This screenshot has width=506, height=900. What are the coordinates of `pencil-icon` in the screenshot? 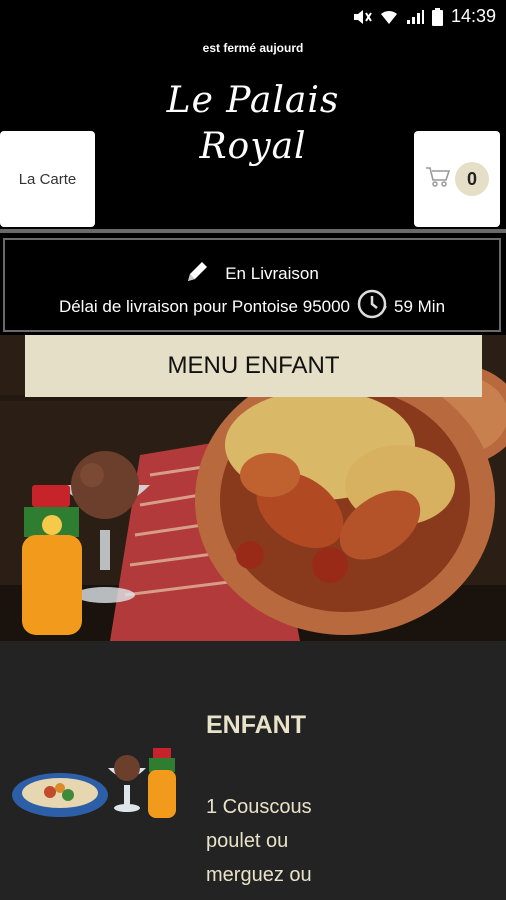 It's located at (198, 273).